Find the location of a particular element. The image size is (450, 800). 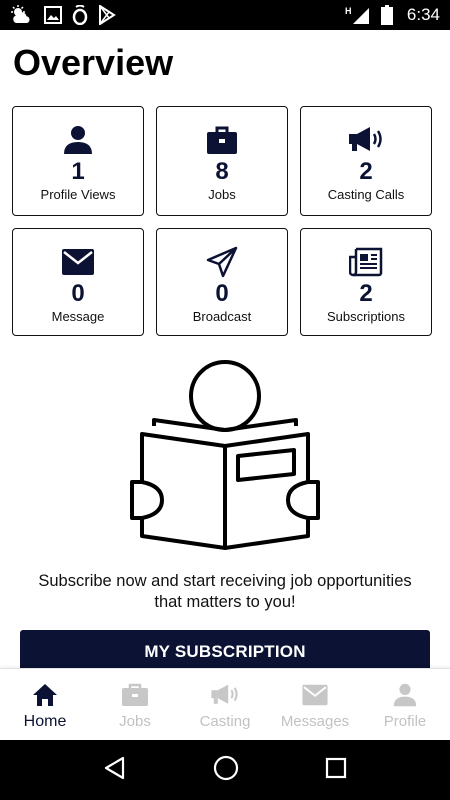

status-bar: H 6:34 is located at coordinates (225, 15).